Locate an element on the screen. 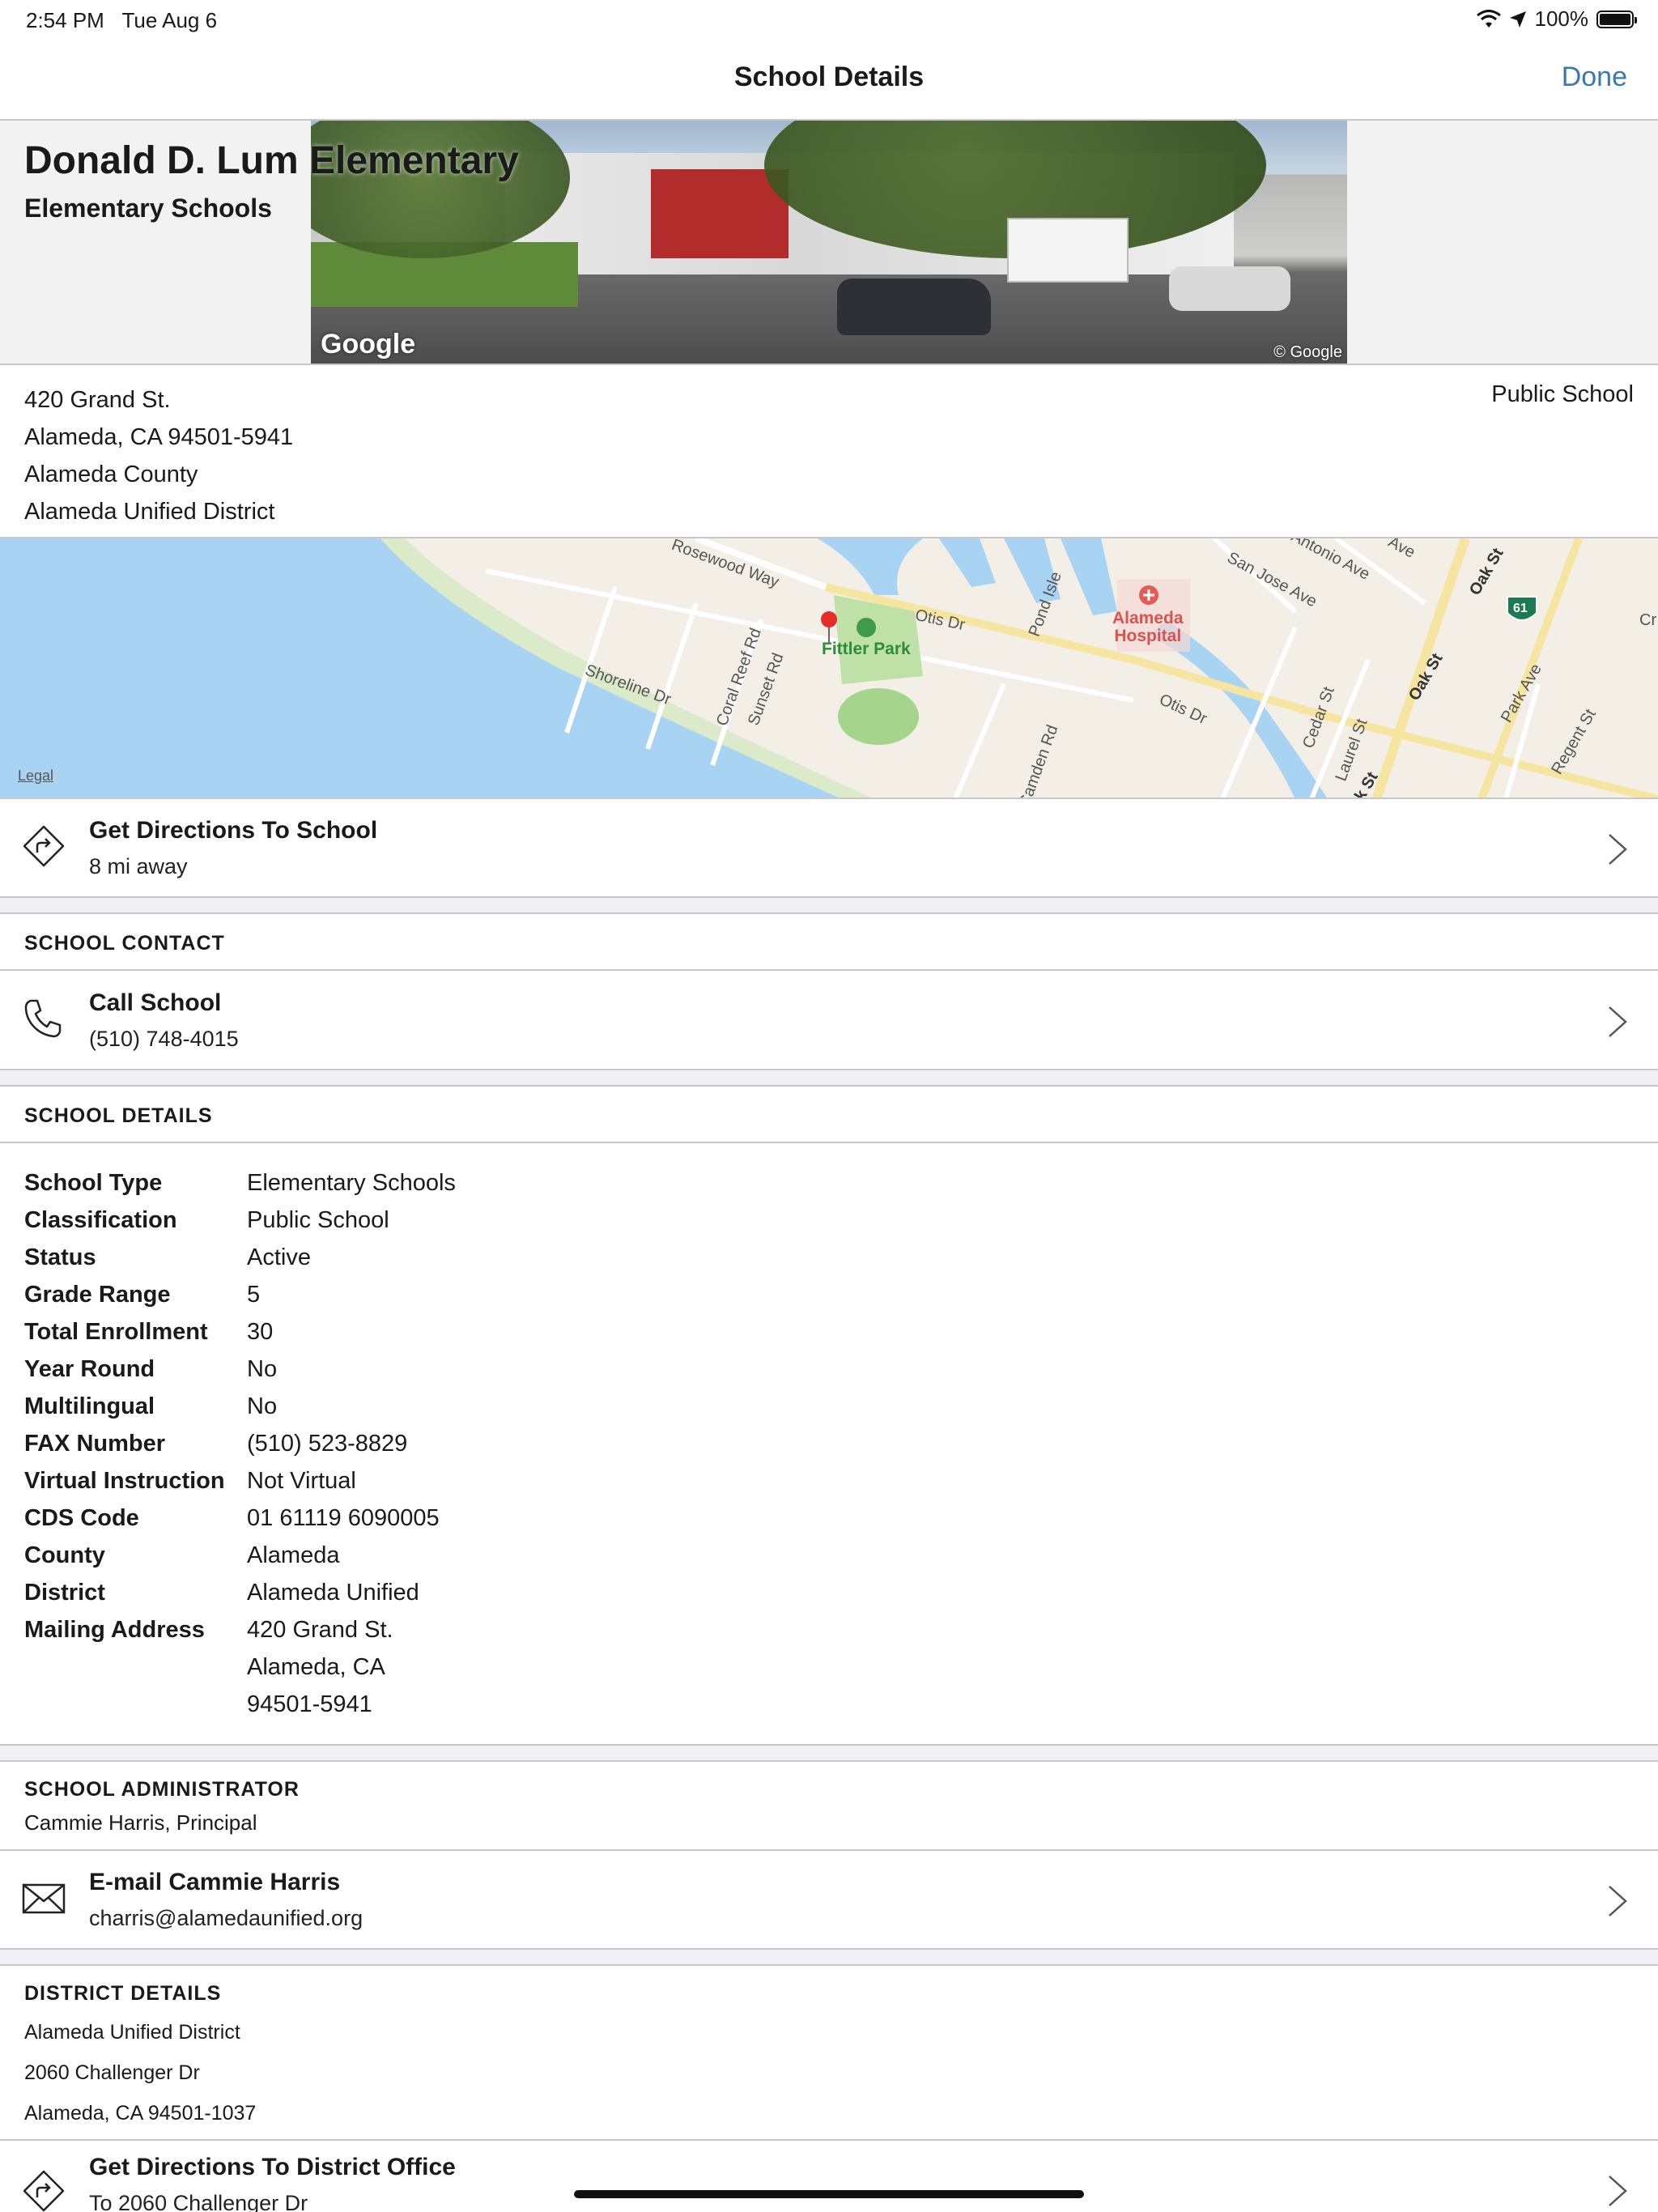 The width and height of the screenshot is (1658, 2212). detail-key: Mailing Address is located at coordinates (114, 1630).